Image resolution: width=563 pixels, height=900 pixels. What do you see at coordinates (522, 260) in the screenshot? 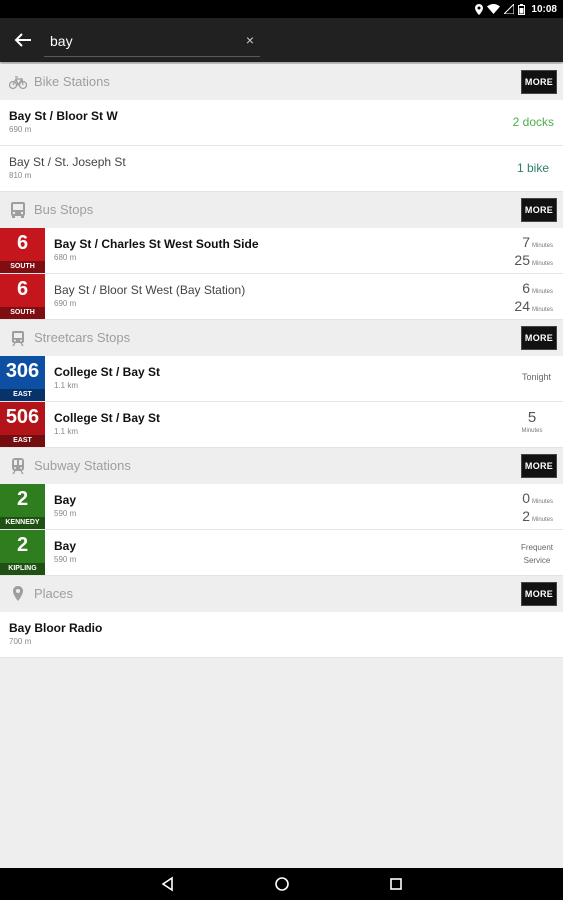
I see `eta-value: 25` at bounding box center [522, 260].